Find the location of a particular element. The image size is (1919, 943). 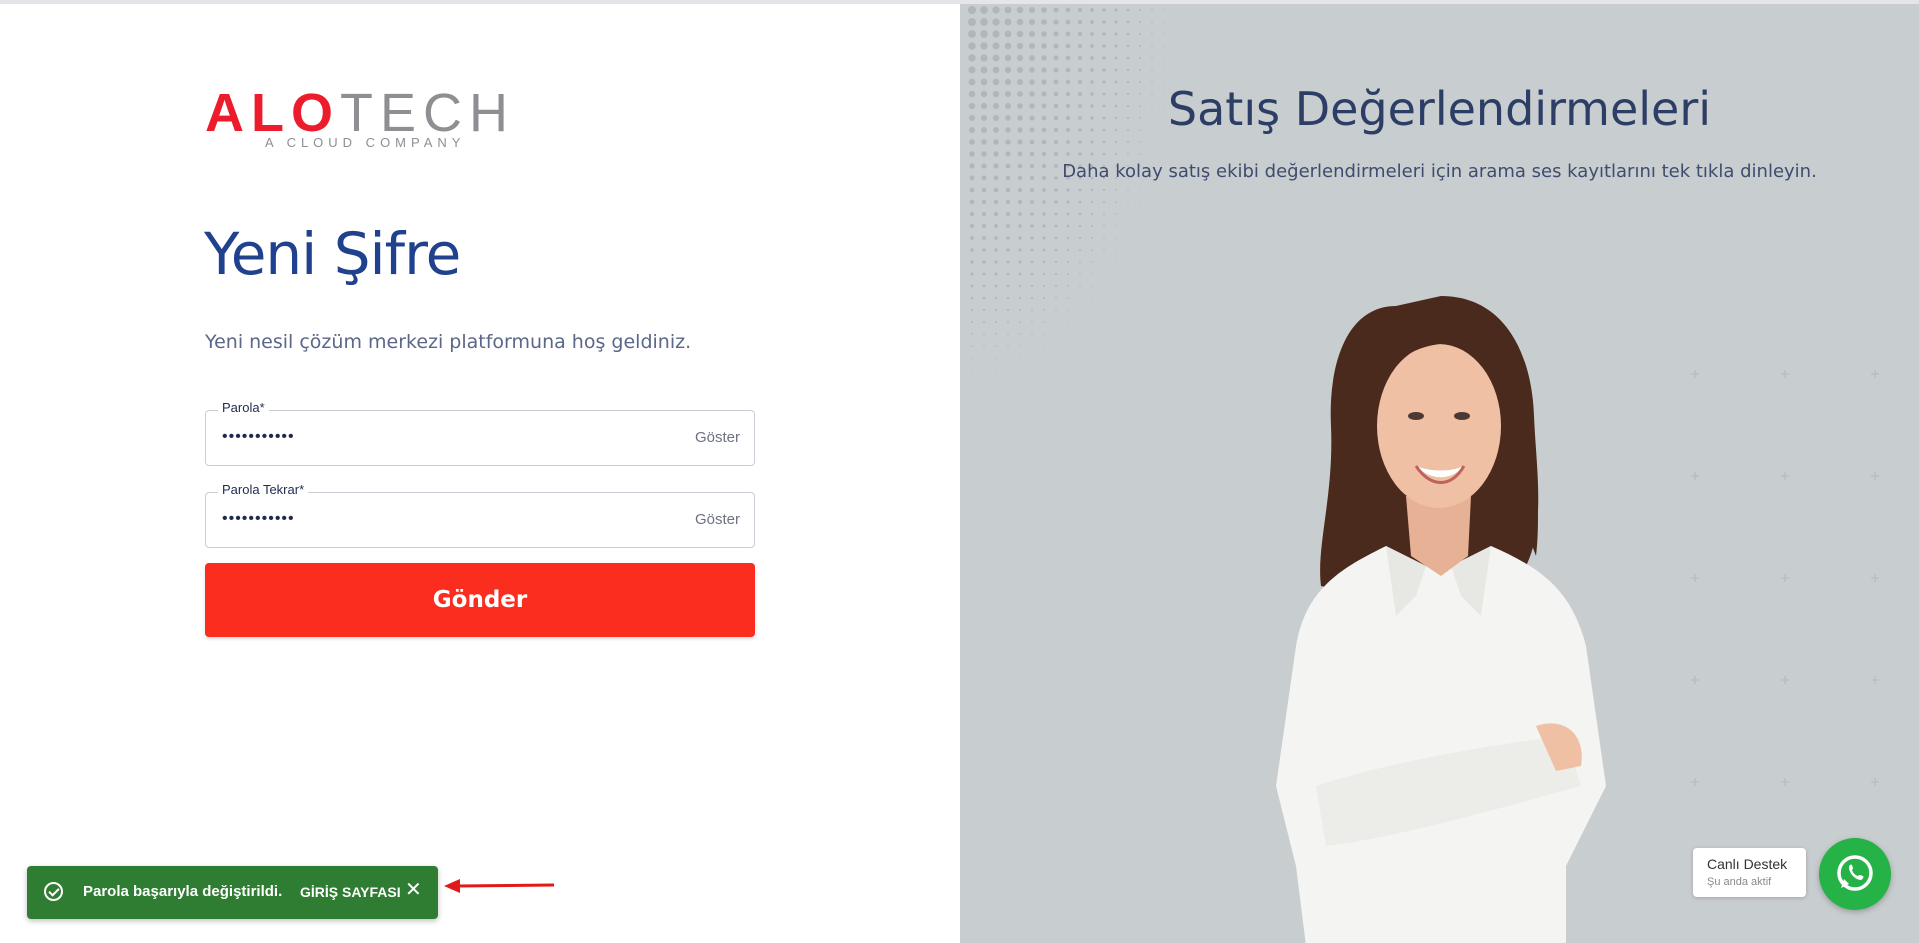

password-label: Parola* is located at coordinates (243, 407).